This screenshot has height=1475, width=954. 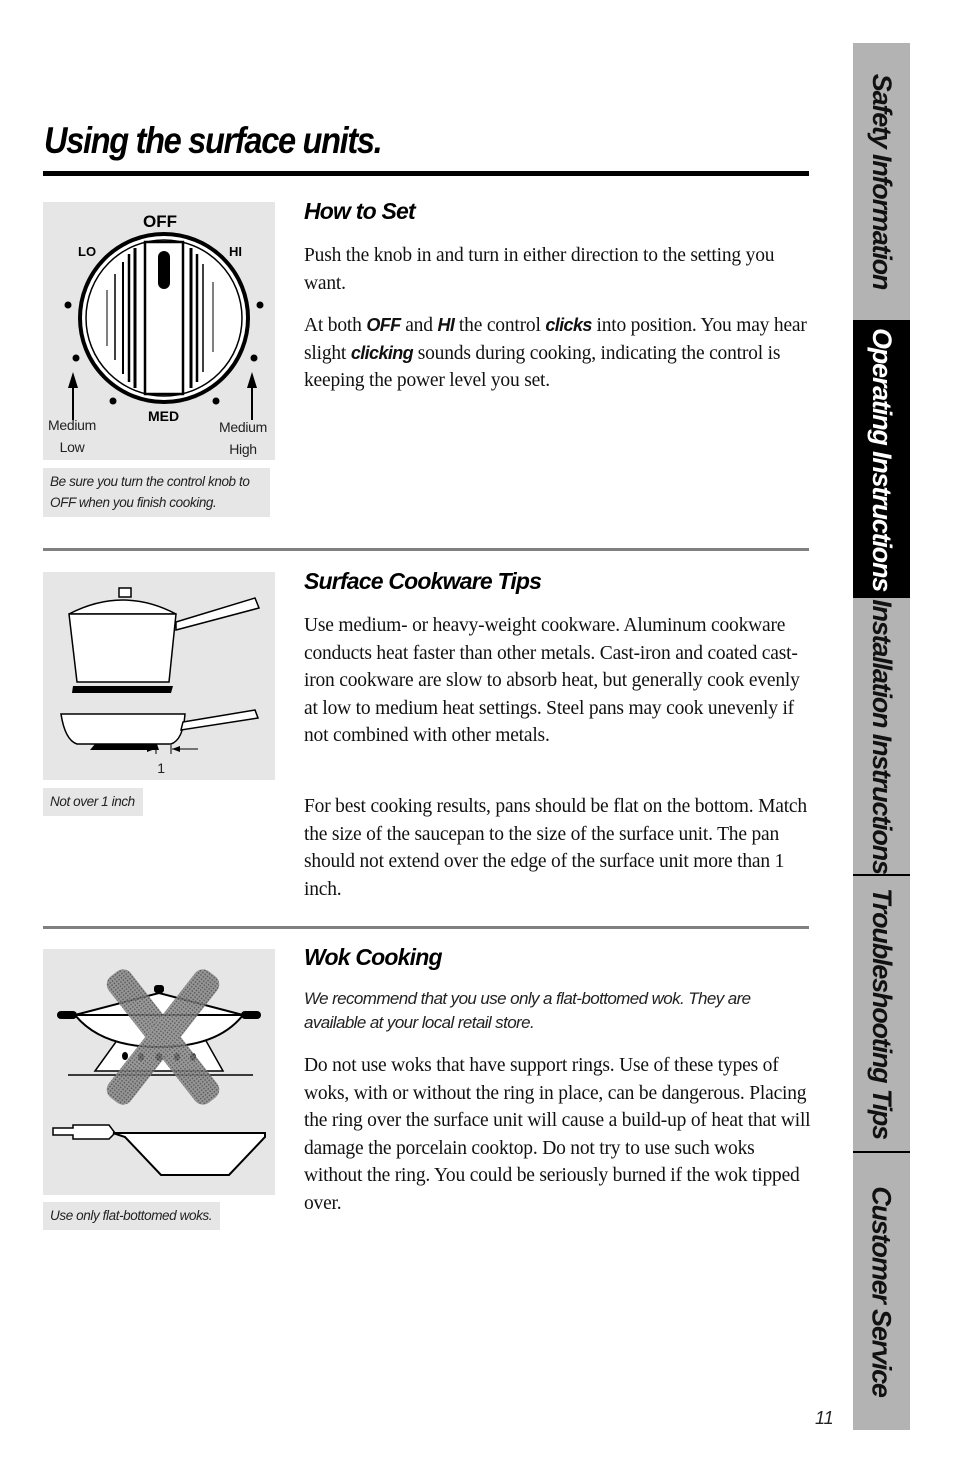 What do you see at coordinates (67, 1015) in the screenshot?
I see `wok-handle-left` at bounding box center [67, 1015].